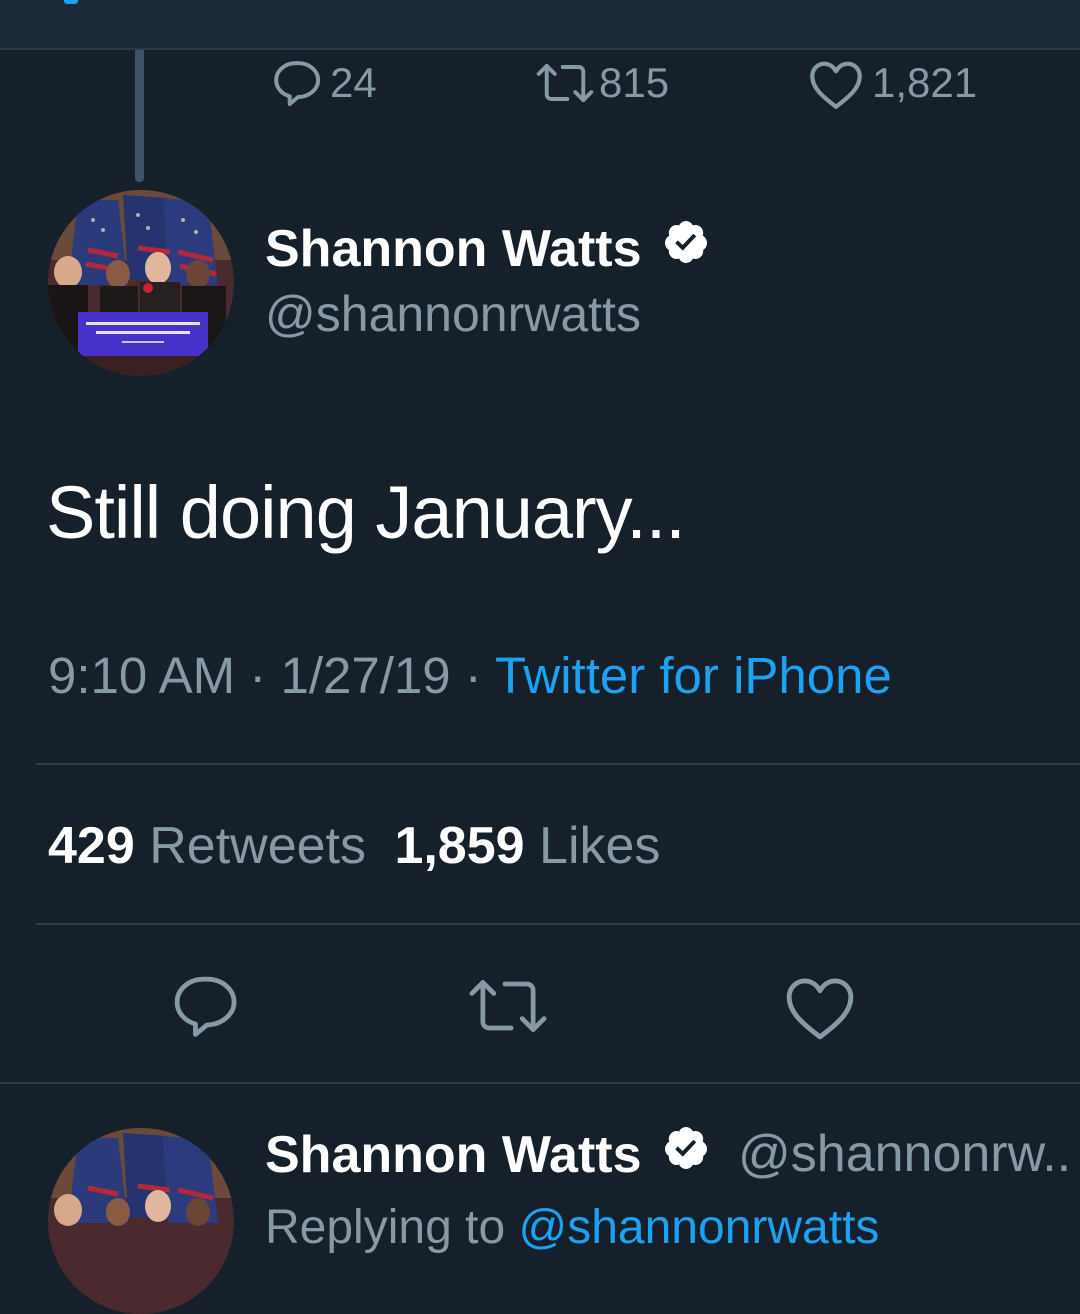  What do you see at coordinates (904, 1154) in the screenshot?
I see `next-tweet-handle: @shannonrw..` at bounding box center [904, 1154].